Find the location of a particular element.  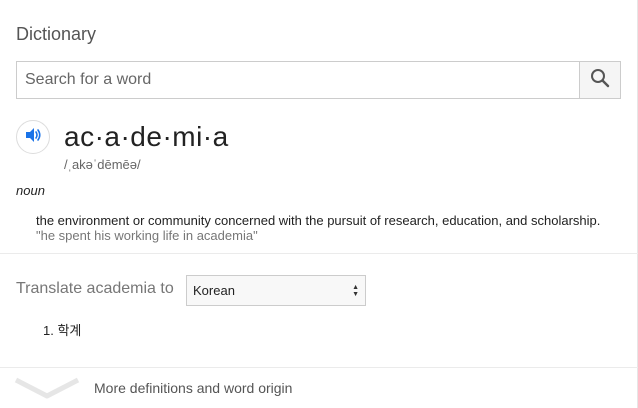

speaker-icon is located at coordinates (33, 137).